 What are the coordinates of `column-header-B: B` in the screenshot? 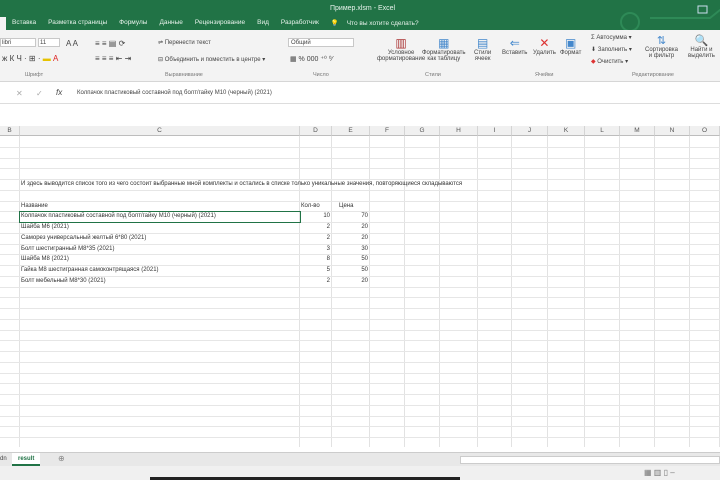 It's located at (10, 131).